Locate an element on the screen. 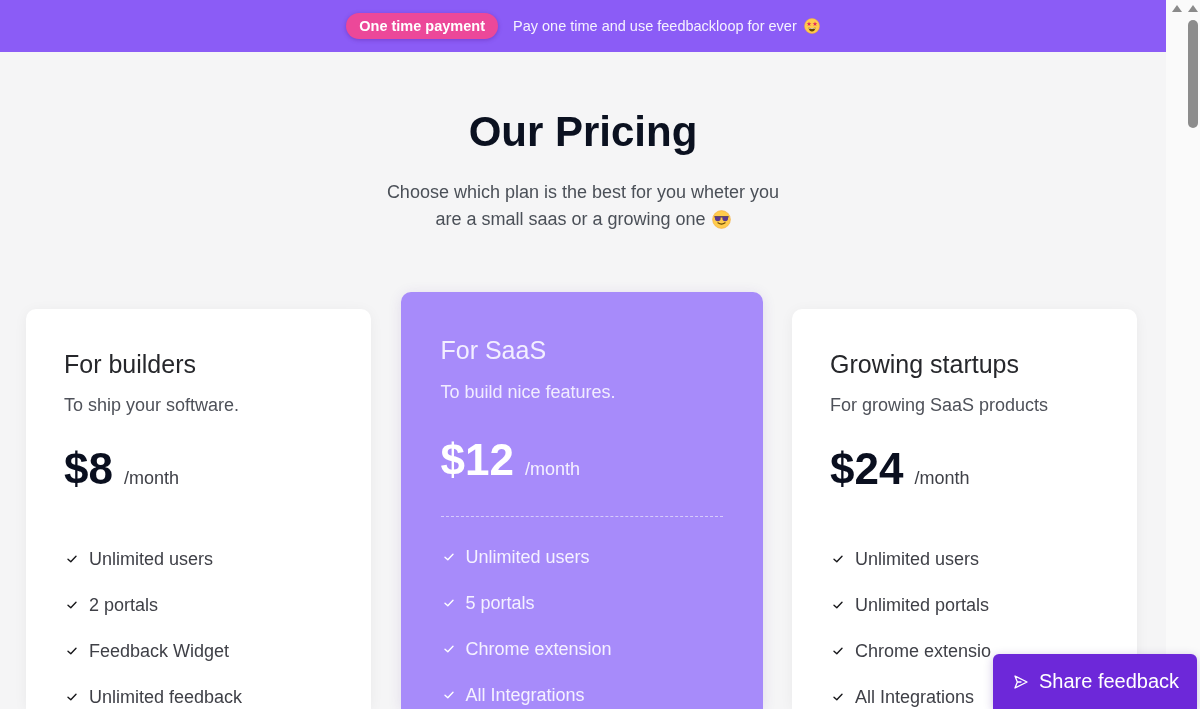 The height and width of the screenshot is (709, 1200). plan-name: Growing startups is located at coordinates (925, 364).